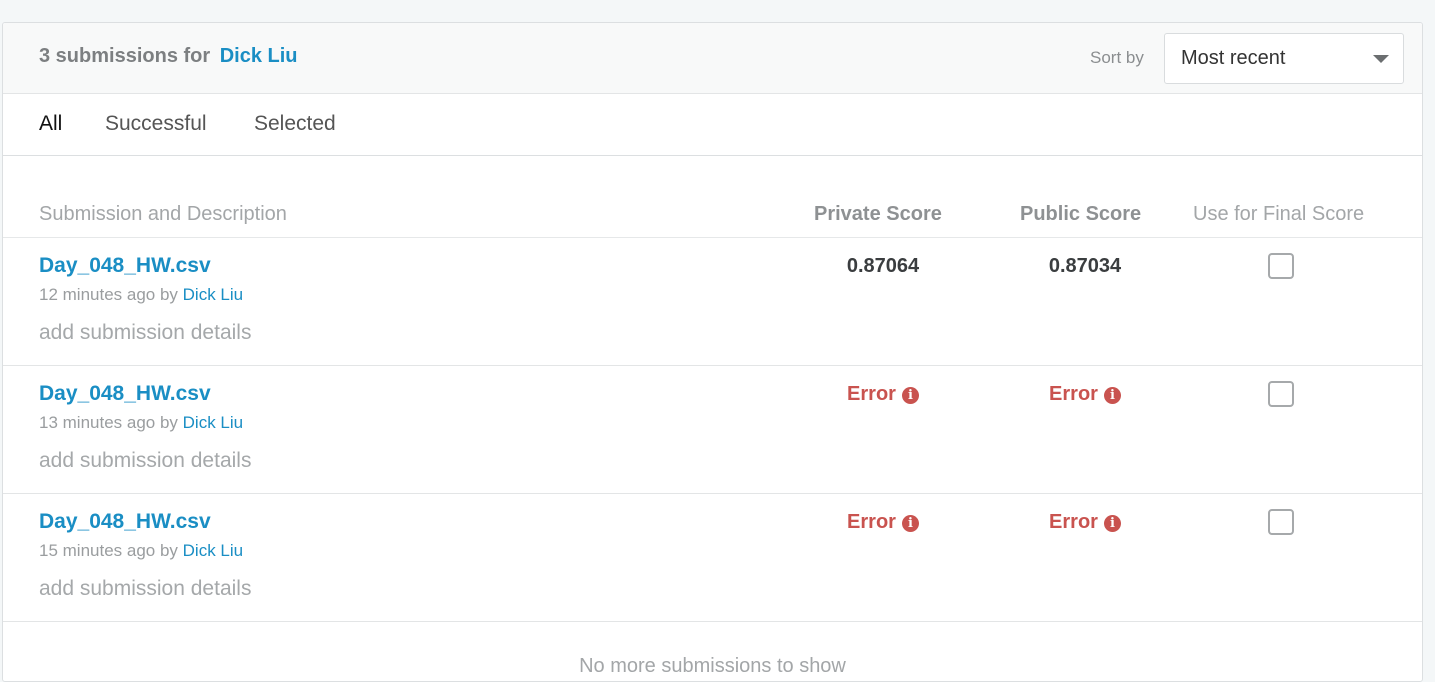 The width and height of the screenshot is (1435, 682). I want to click on submissions-count-title: 3 submissions for Dick Liu, so click(168, 56).